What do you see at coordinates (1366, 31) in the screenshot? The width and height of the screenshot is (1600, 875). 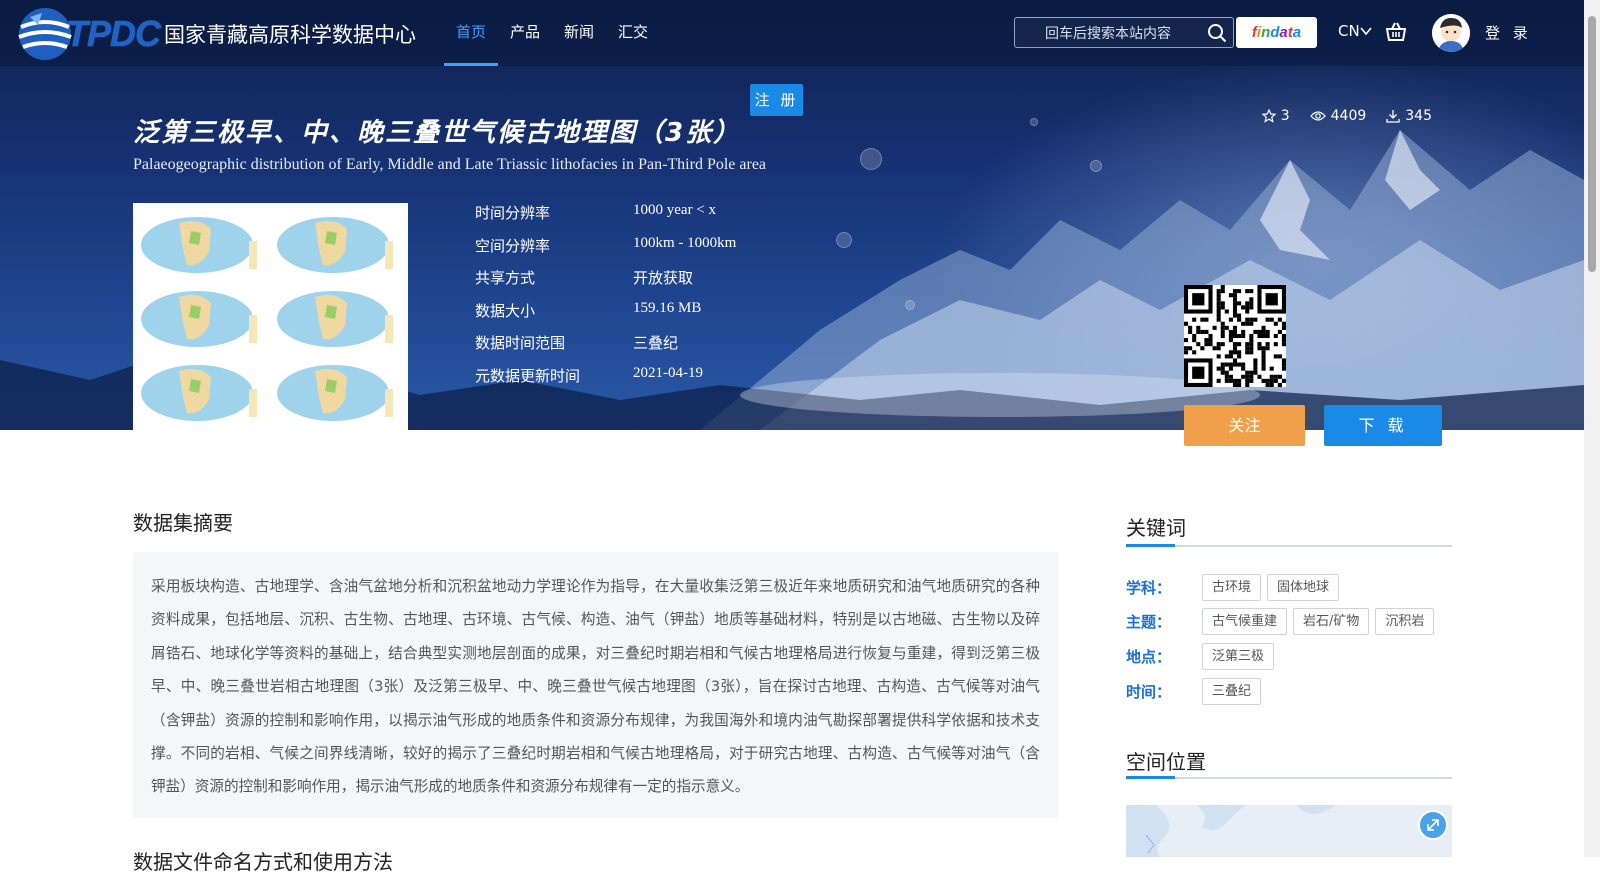 I see `chevron-down-icon` at bounding box center [1366, 31].